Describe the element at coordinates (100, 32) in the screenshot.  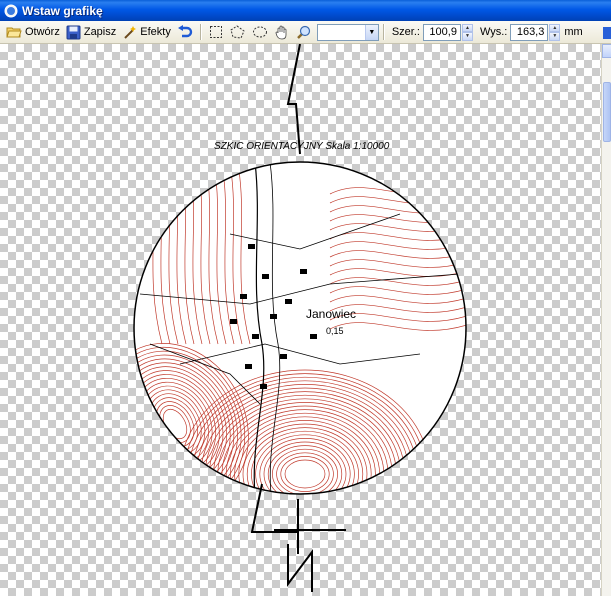
I see `save-button-label: Zapisz` at that location.